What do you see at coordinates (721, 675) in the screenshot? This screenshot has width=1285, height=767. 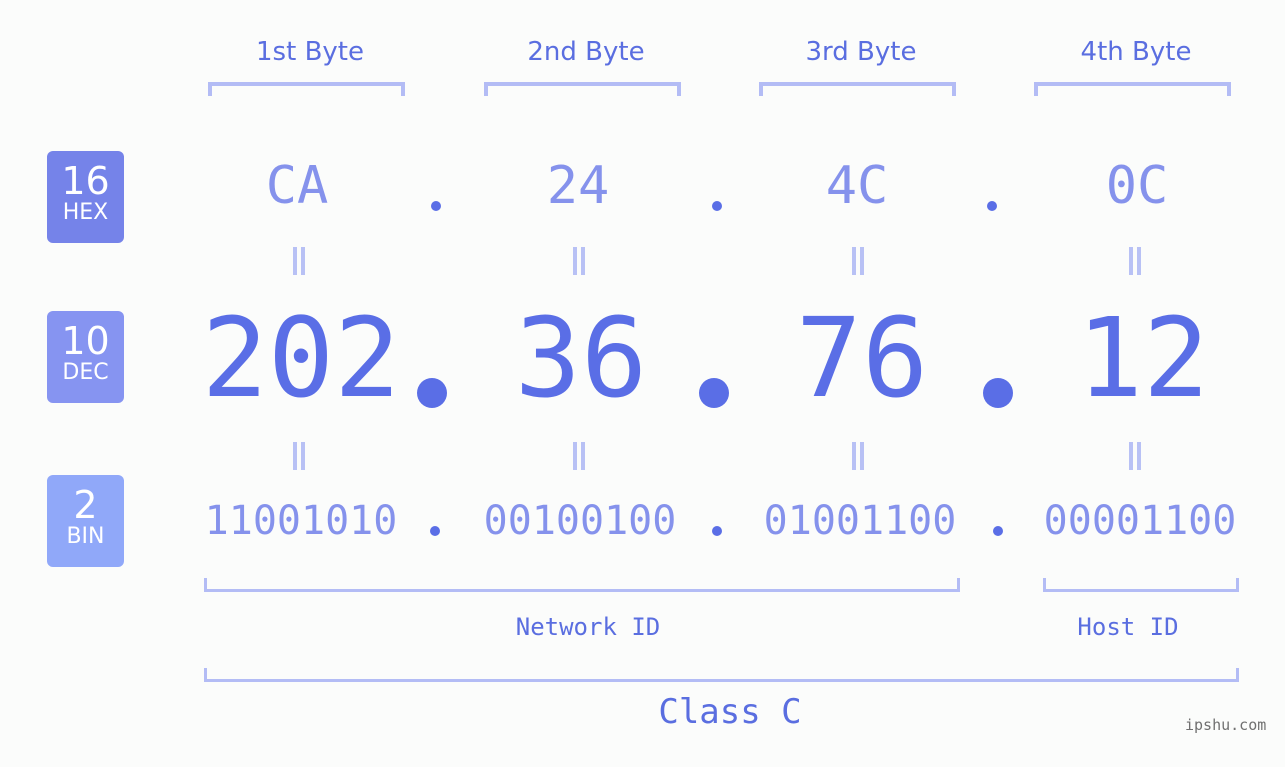 I see `class-bracket` at bounding box center [721, 675].